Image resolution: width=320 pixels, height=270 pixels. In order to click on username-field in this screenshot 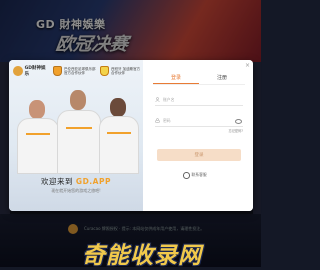, I will do `click(199, 100)`.